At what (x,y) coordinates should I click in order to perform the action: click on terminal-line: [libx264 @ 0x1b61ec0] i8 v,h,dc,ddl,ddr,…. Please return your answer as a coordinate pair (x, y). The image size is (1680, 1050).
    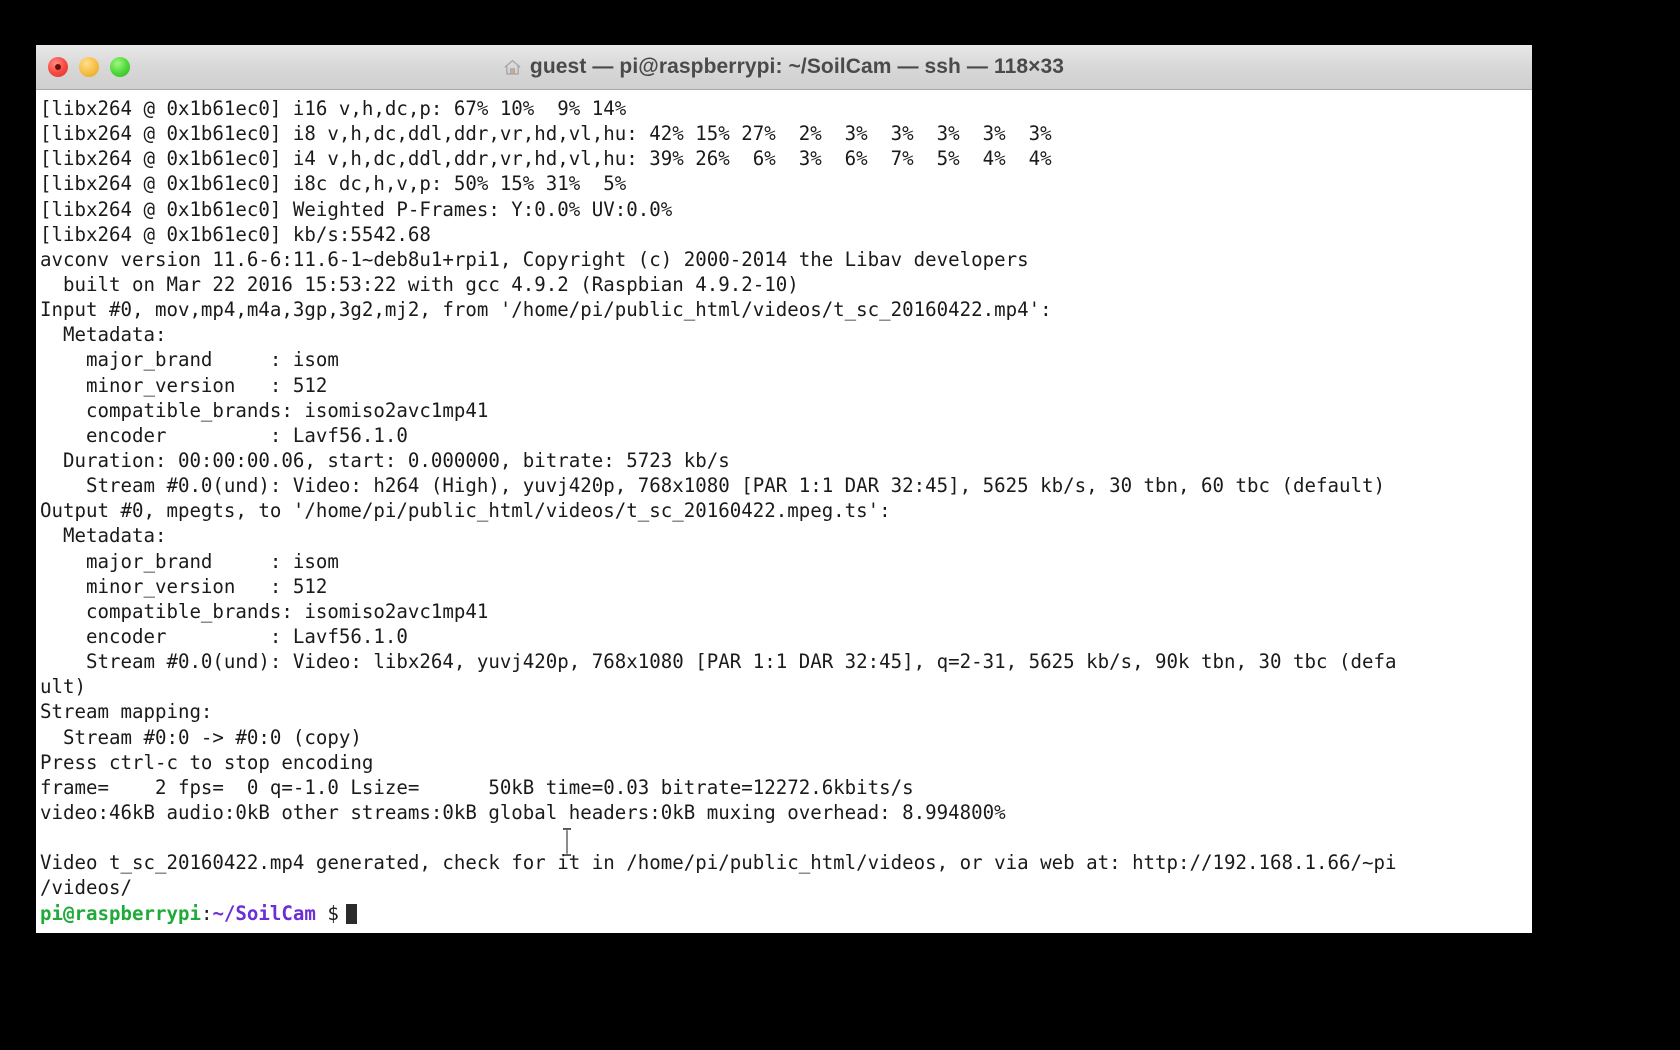
    Looking at the image, I should click on (546, 134).